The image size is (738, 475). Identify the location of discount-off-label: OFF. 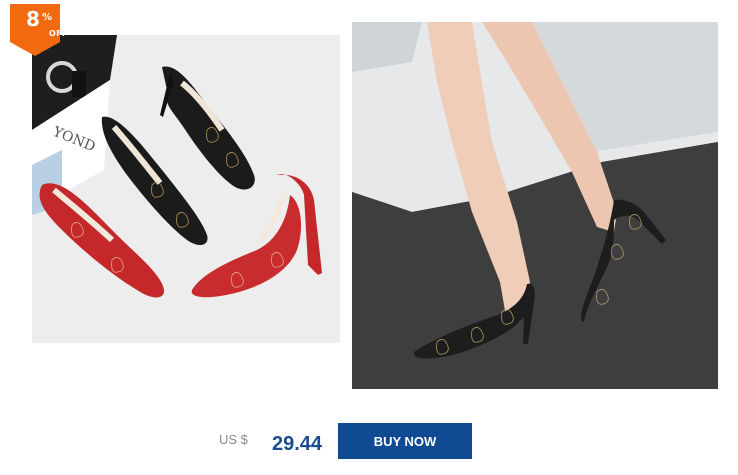
(58, 33).